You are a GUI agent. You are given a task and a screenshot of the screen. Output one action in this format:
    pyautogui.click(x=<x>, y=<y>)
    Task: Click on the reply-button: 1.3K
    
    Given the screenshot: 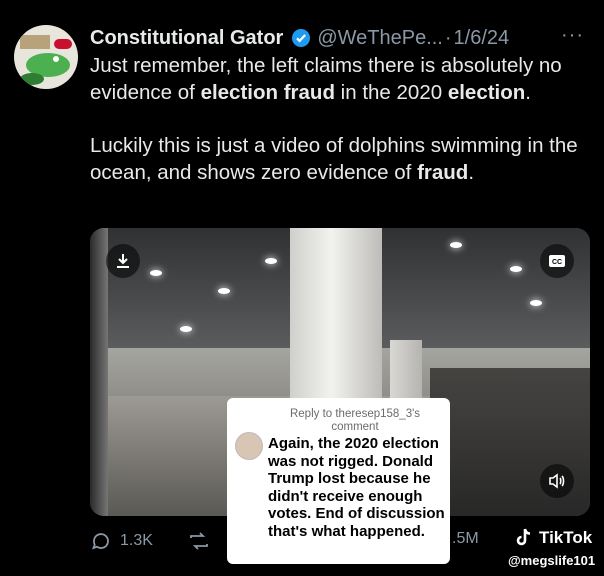 What is the action you would take?
    pyautogui.click(x=121, y=541)
    